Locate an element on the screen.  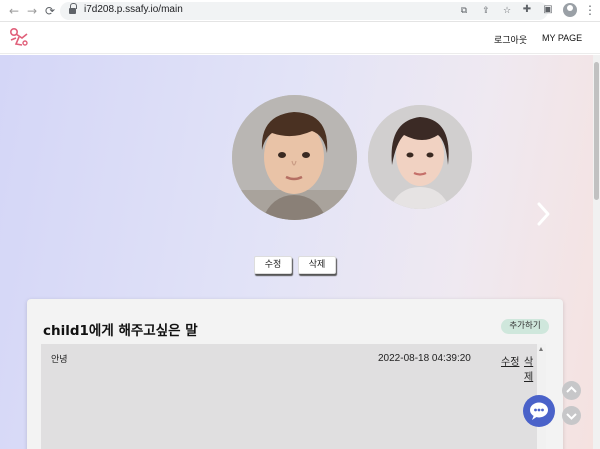
child1-photo is located at coordinates (294, 157).